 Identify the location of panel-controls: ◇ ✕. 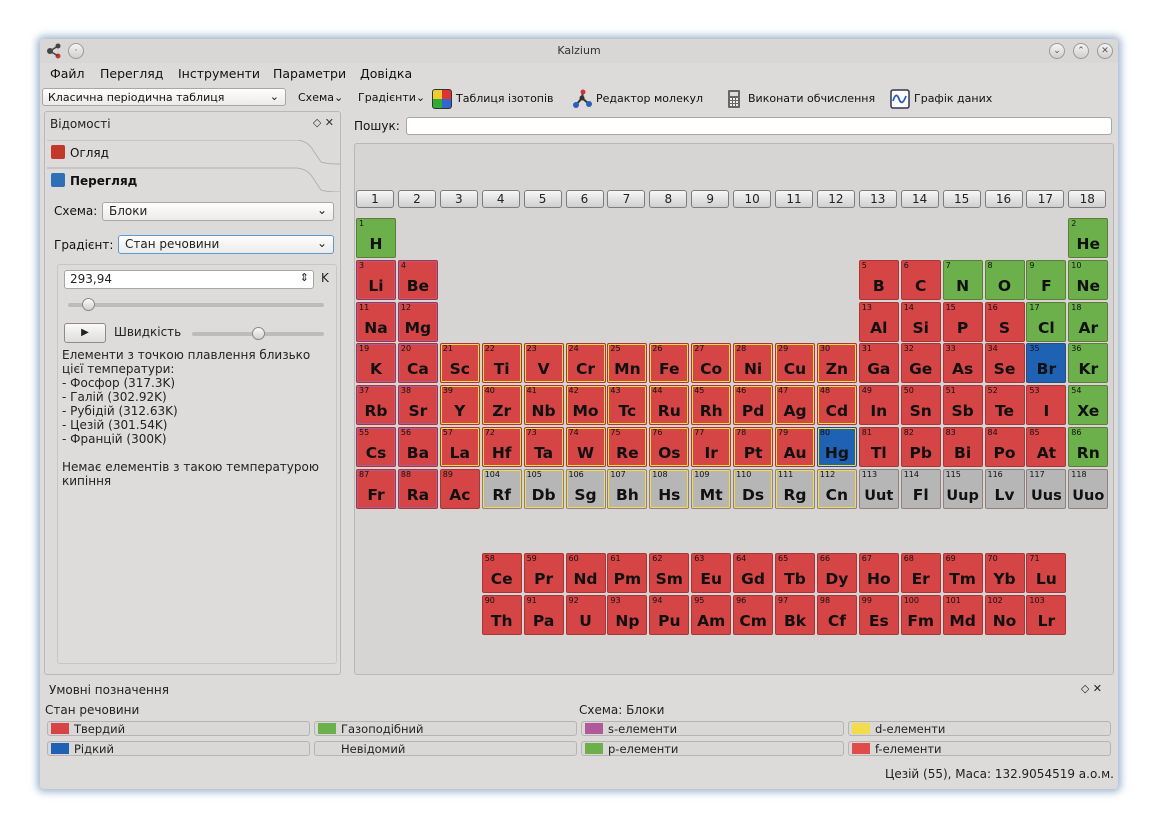
(323, 122).